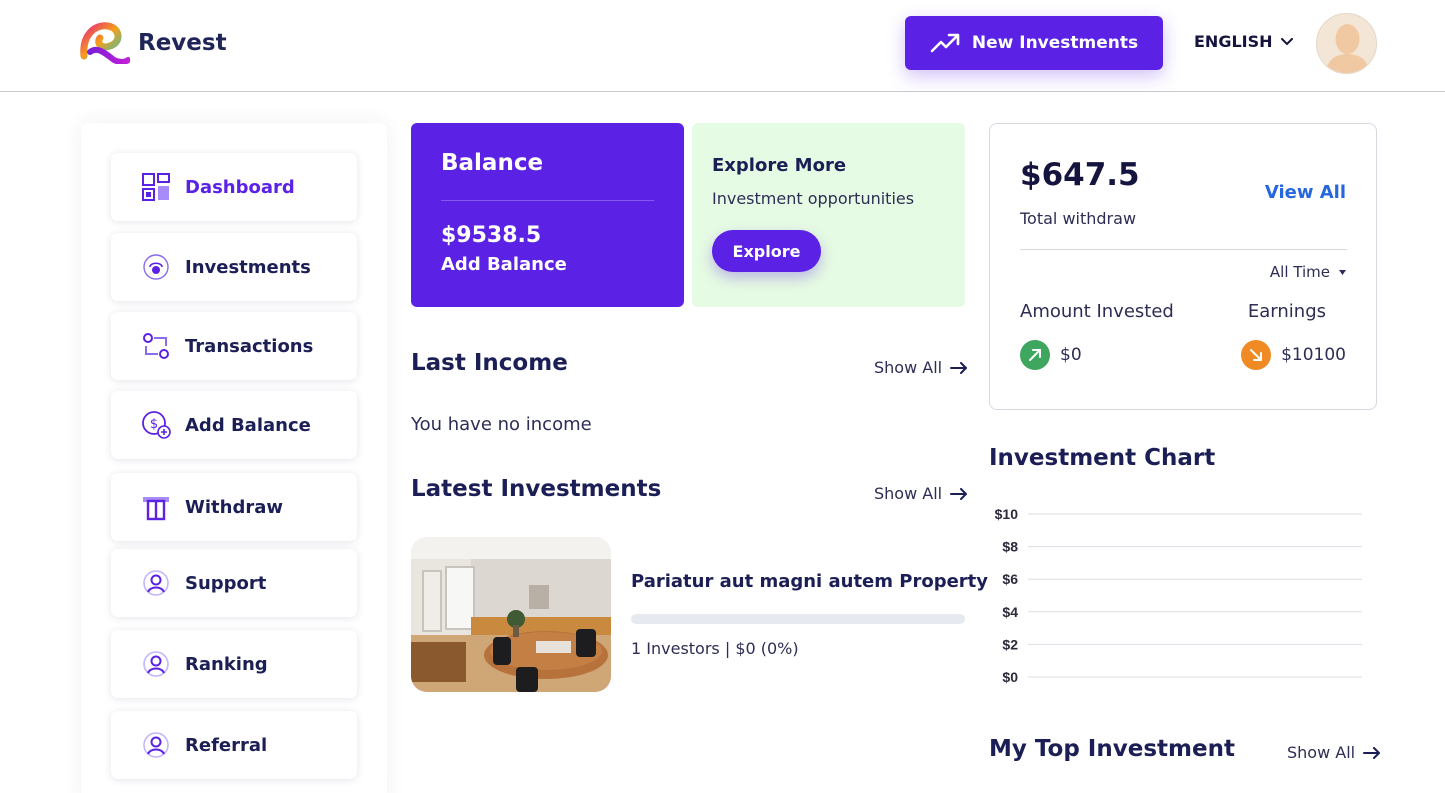  I want to click on total-withdraw-label: Total withdraw, so click(1078, 218).